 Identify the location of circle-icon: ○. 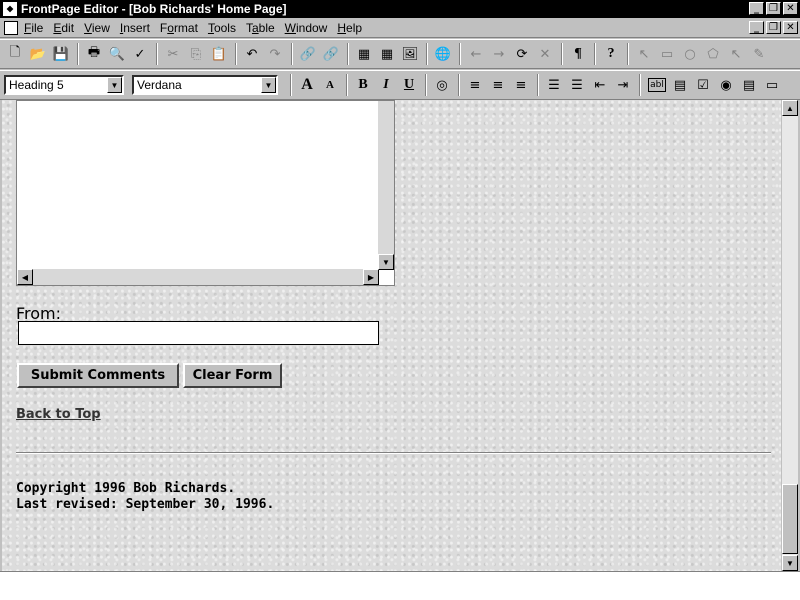
(690, 54).